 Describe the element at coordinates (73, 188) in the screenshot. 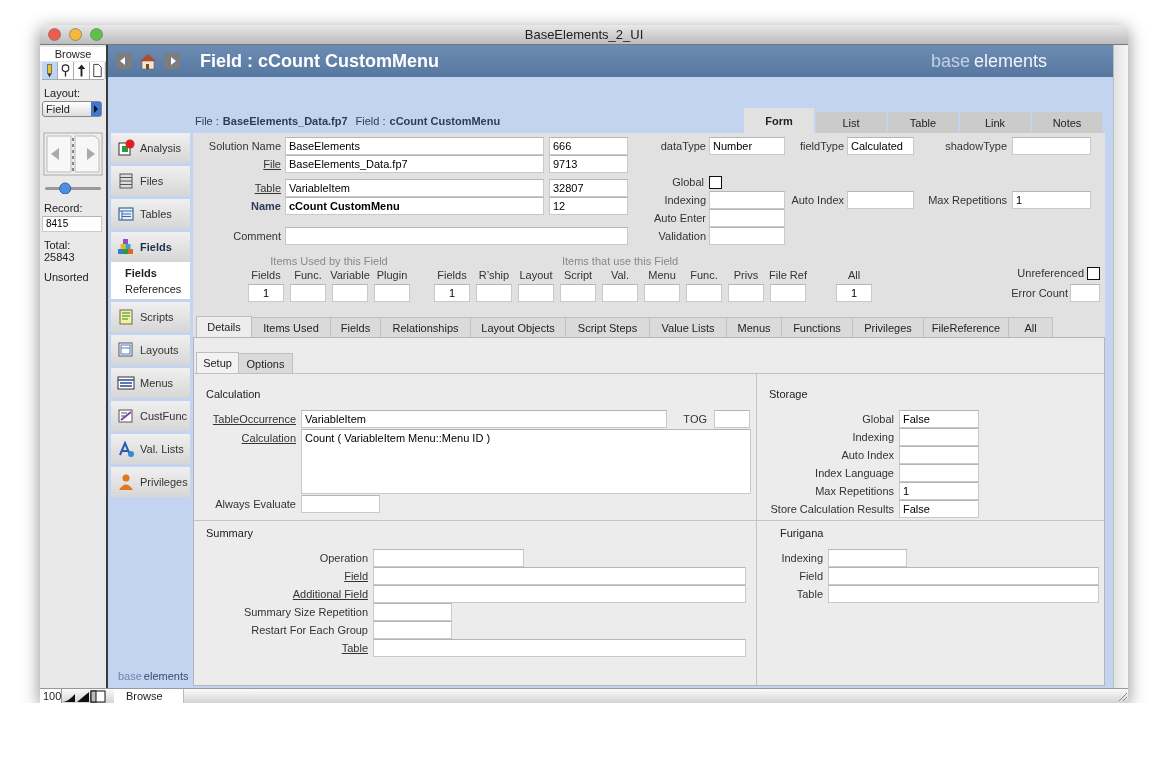

I see `record-slider` at that location.